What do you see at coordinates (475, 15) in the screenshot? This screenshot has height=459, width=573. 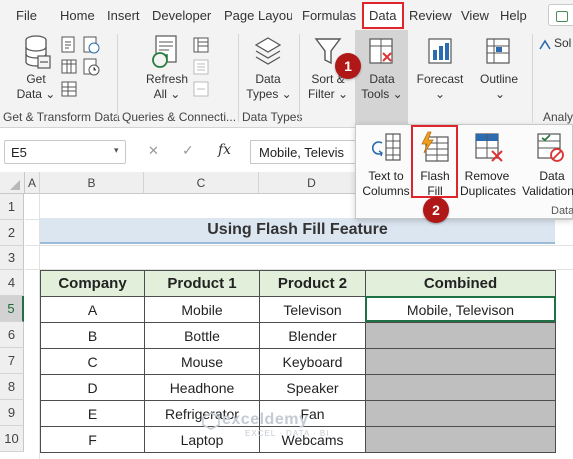 I see `tab-view: View` at bounding box center [475, 15].